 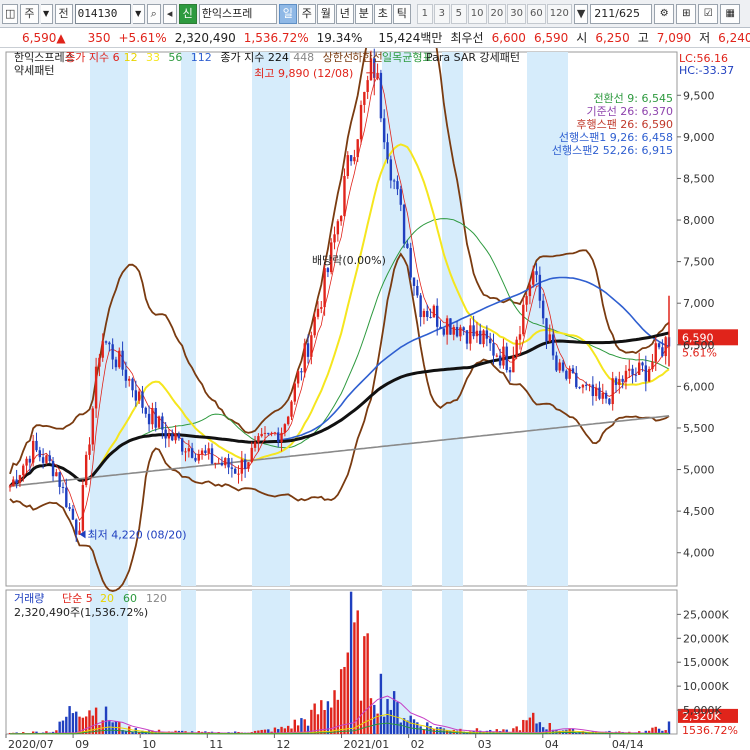 I want to click on interval-button: 20, so click(x=497, y=13).